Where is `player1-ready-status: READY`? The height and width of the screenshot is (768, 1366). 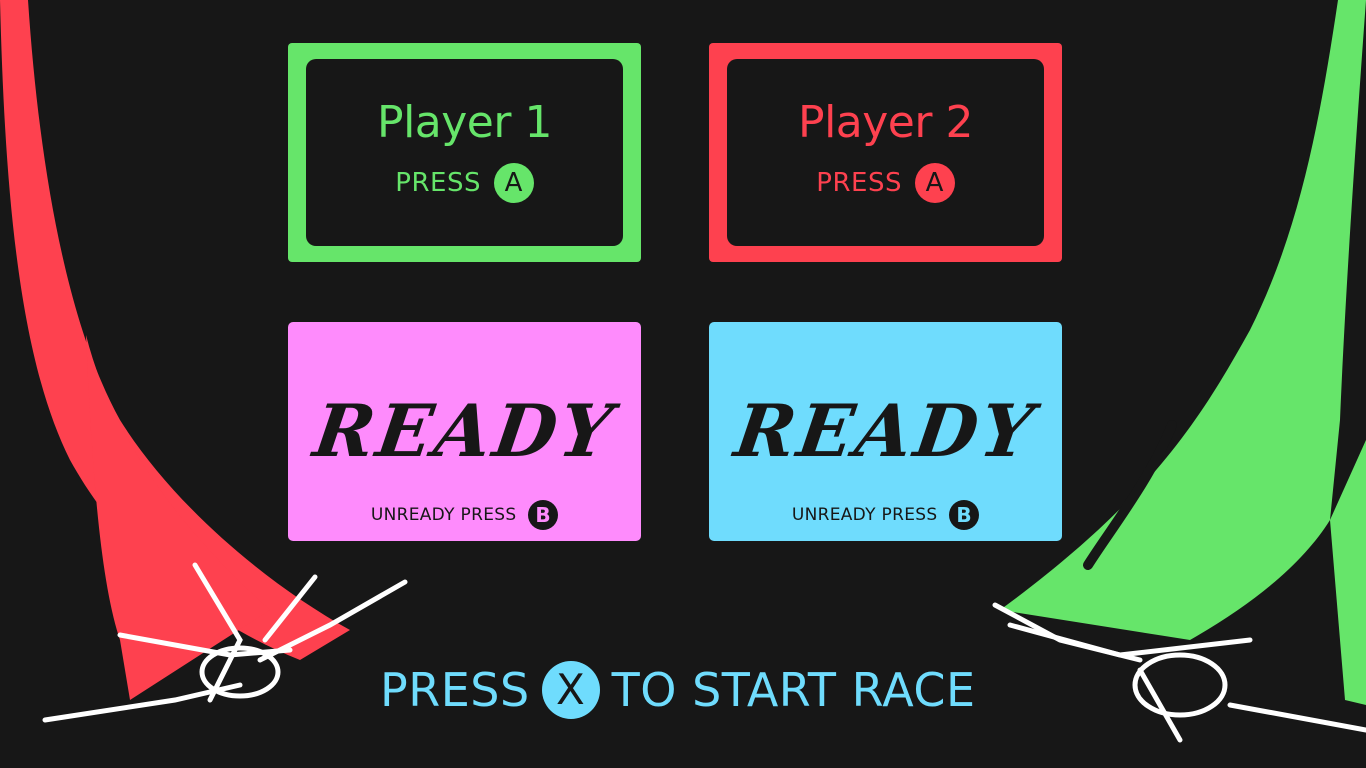
player1-ready-status: READY is located at coordinates (464, 430).